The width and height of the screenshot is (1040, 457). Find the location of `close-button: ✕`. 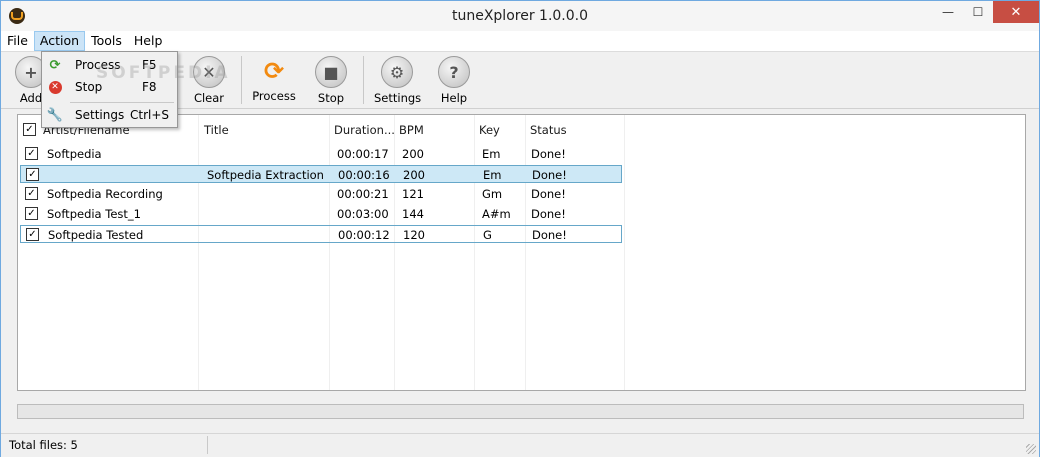

close-button: ✕ is located at coordinates (1016, 12).